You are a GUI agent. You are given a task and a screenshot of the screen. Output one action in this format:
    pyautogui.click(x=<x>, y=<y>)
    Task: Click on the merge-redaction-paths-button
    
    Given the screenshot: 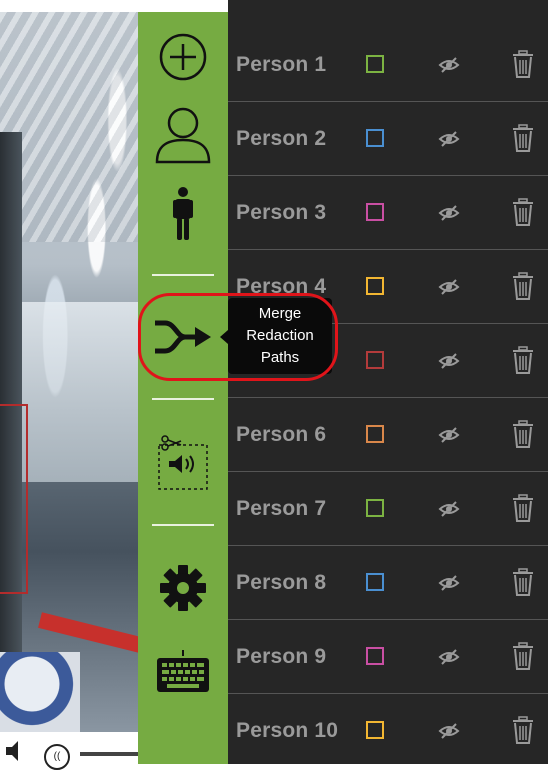 What is the action you would take?
    pyautogui.click(x=183, y=337)
    